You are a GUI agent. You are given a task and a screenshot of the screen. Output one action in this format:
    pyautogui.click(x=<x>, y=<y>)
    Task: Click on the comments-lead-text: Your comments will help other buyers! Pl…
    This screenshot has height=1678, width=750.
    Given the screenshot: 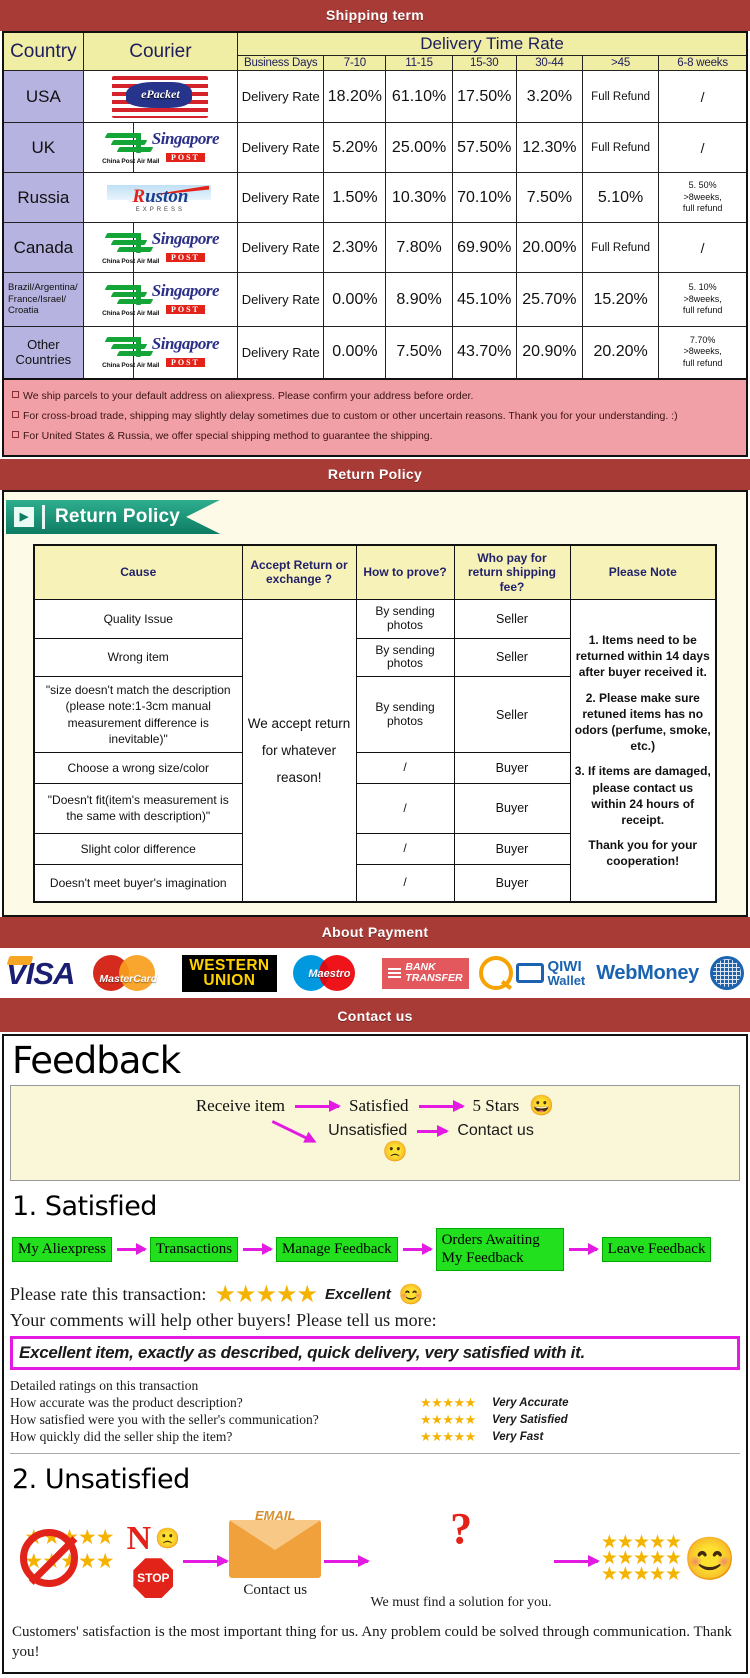 What is the action you would take?
    pyautogui.click(x=223, y=1319)
    